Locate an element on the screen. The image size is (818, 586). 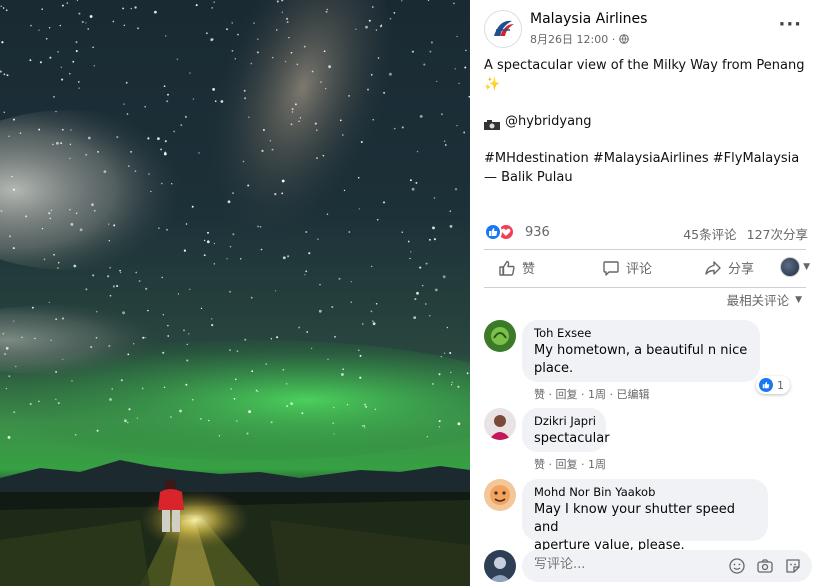
like-button: 赞 is located at coordinates (516, 267).